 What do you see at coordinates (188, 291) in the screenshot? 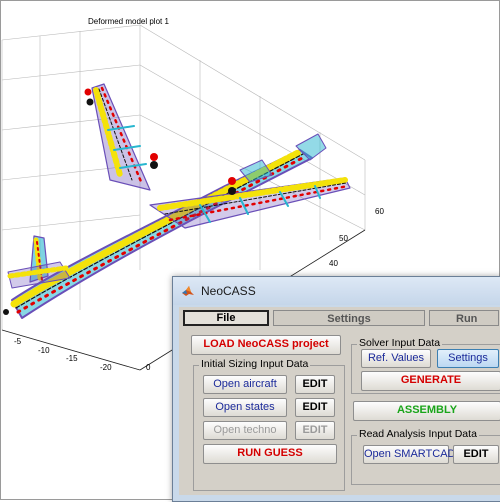
I see `matlab-icon` at bounding box center [188, 291].